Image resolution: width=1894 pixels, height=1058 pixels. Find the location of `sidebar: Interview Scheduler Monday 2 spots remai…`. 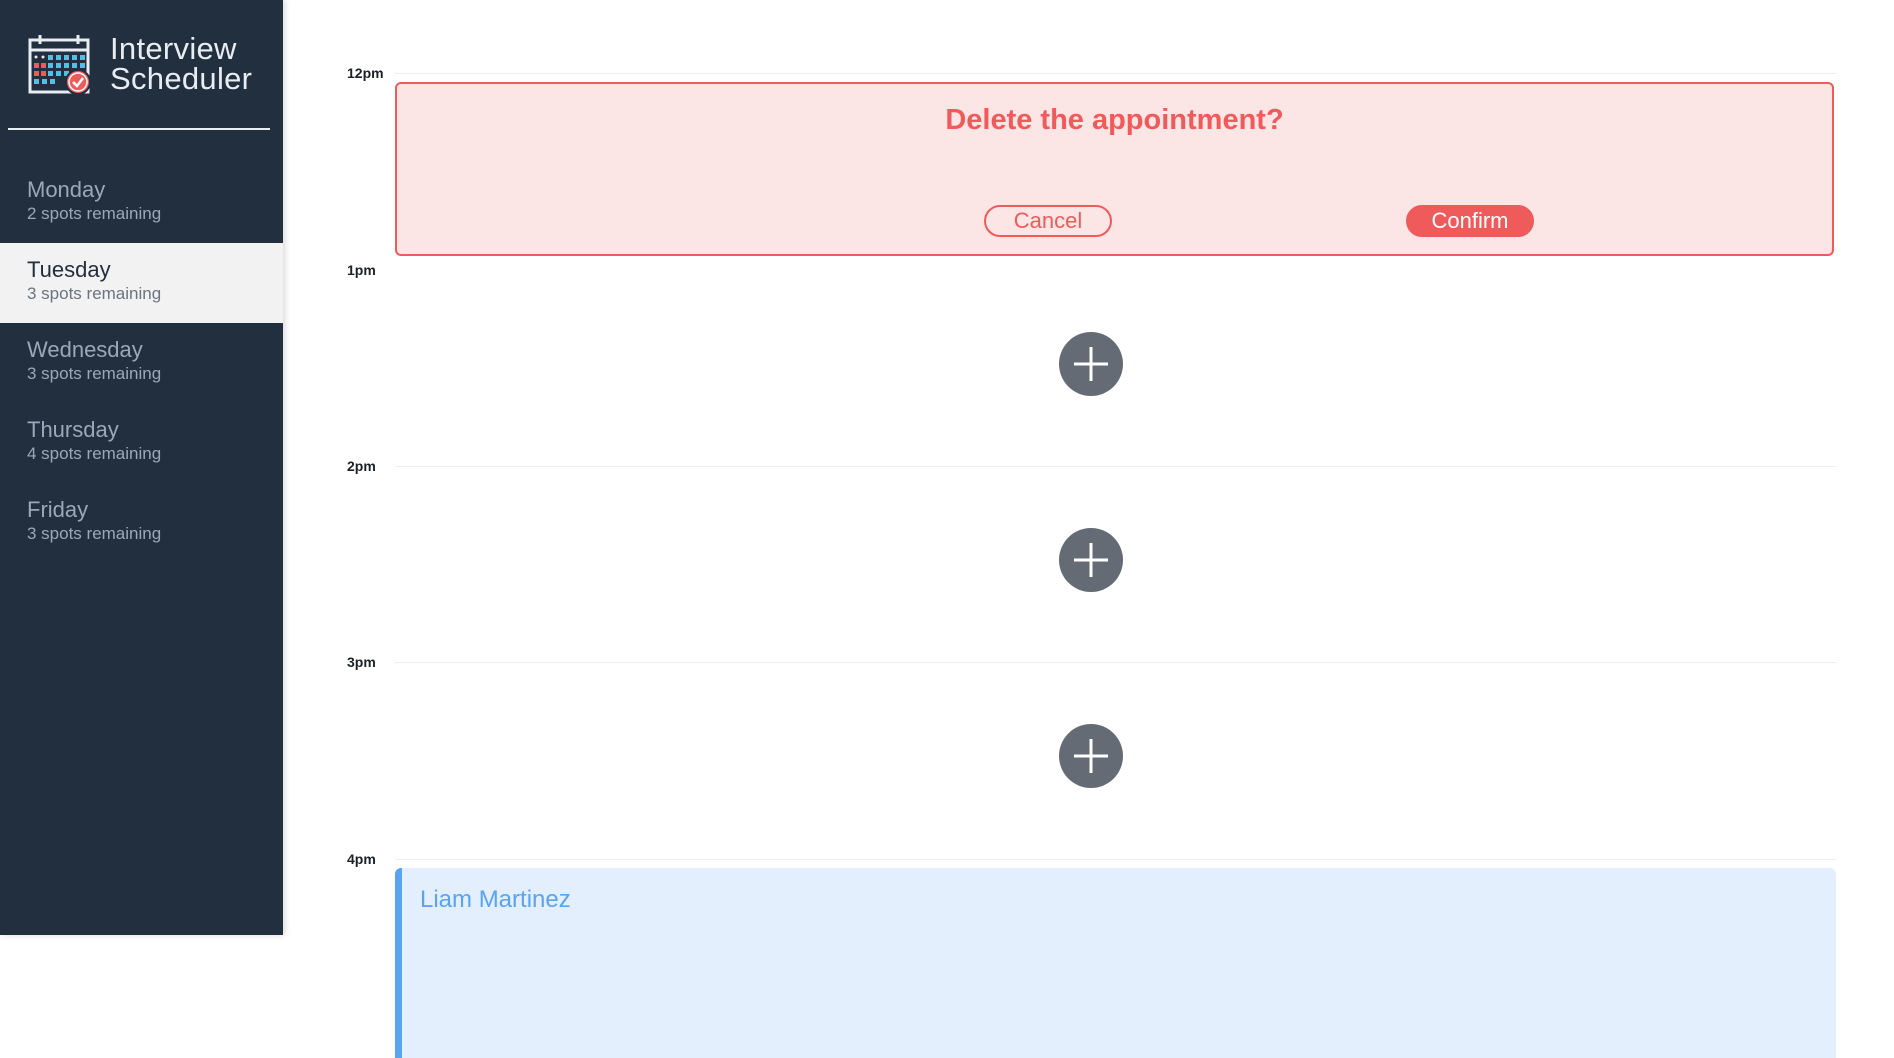

sidebar: Interview Scheduler Monday 2 spots remai… is located at coordinates (141, 467).